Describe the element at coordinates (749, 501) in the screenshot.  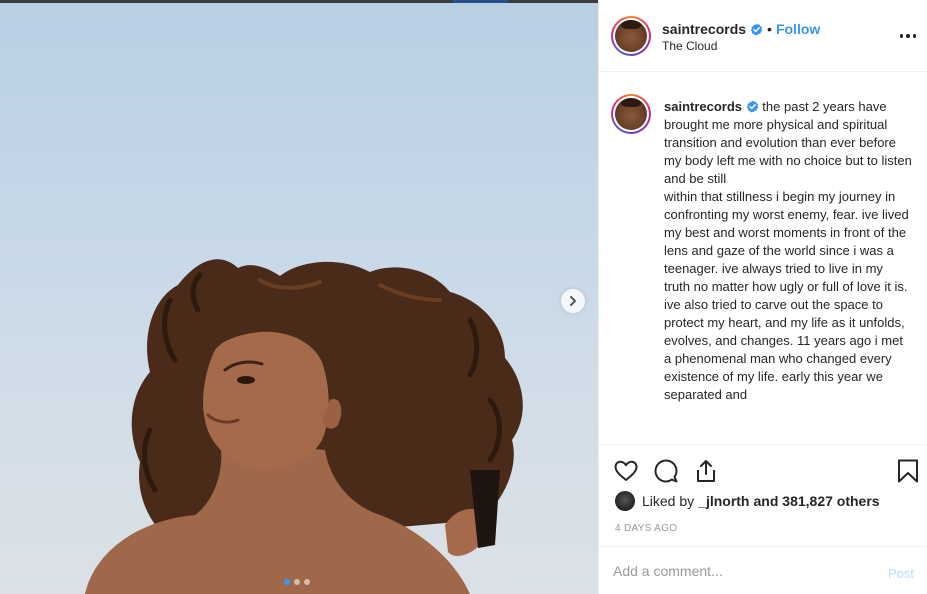
I see `likes-summary: Liked by _jlnorth and 381,827 others` at that location.